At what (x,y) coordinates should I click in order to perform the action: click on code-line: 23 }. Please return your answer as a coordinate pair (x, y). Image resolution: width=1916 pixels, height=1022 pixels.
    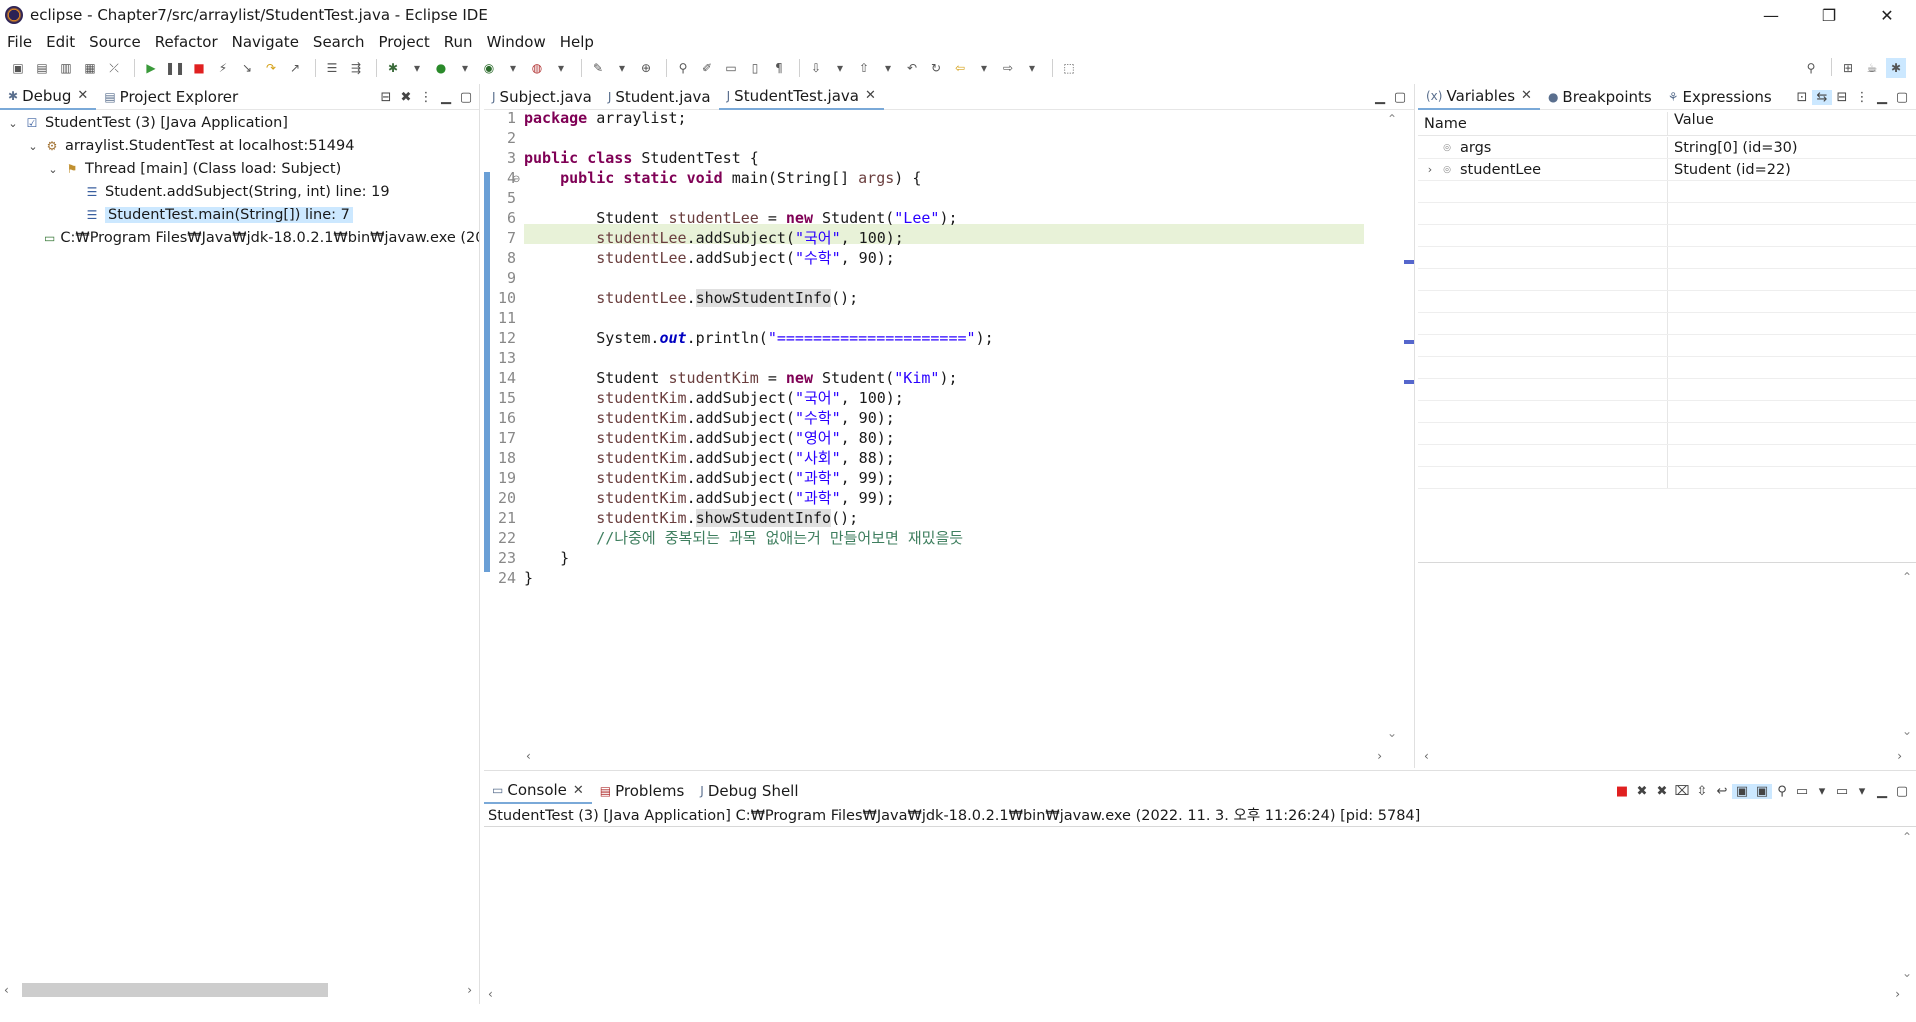
    Looking at the image, I should click on (924, 558).